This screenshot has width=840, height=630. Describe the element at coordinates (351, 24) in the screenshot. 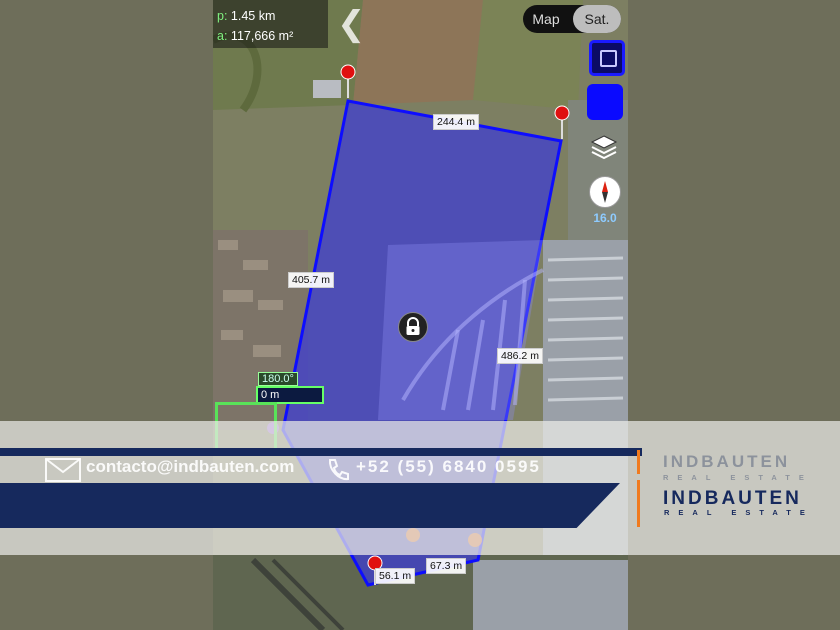

I see `chevron-left-icon: ❮` at that location.